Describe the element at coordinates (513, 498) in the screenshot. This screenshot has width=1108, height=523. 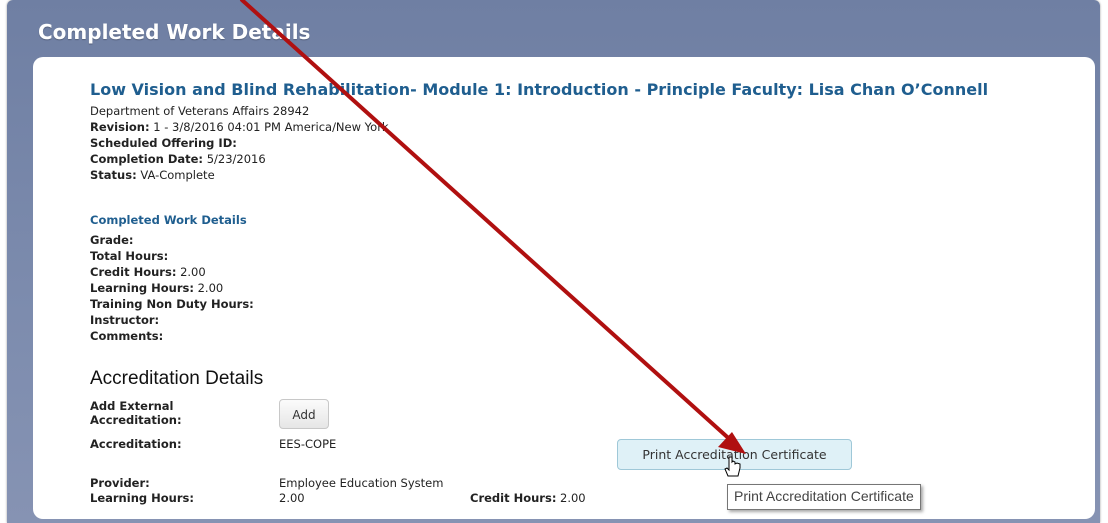
I see `acc-credit-hours-label: Credit Hours:` at that location.